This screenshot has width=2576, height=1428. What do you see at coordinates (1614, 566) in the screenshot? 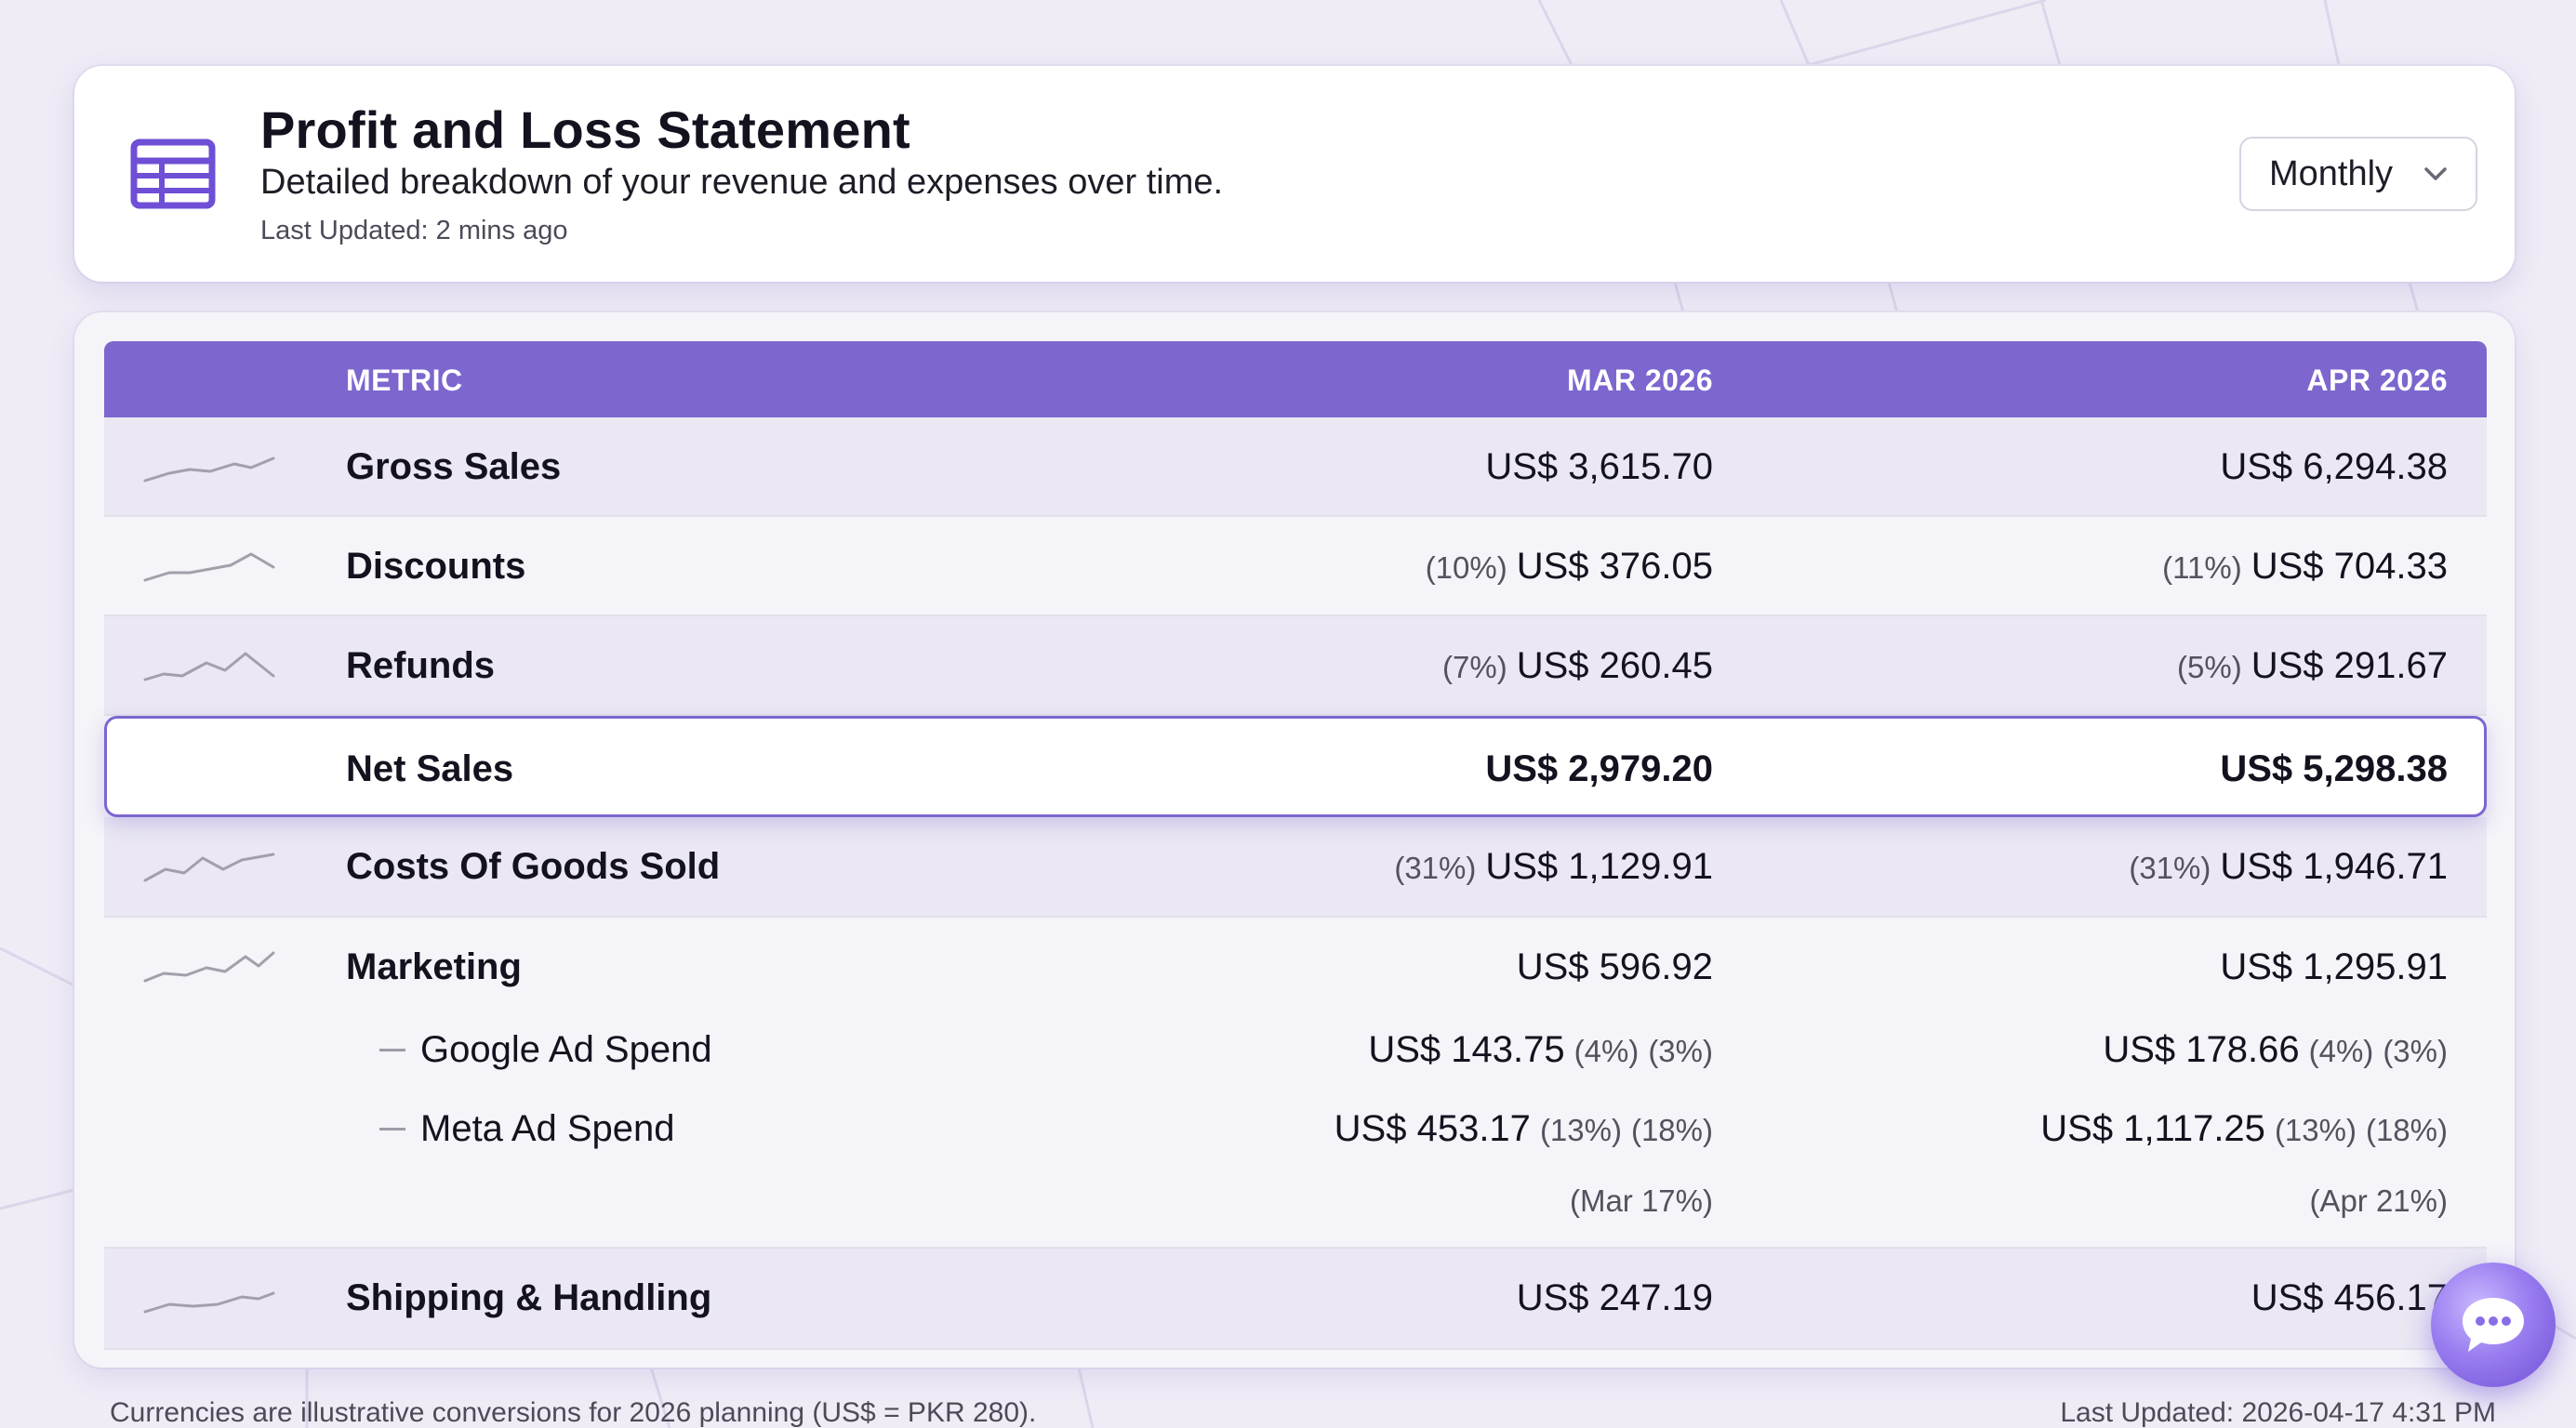
I see `cell-mar-amount: US$ 376.05` at bounding box center [1614, 566].